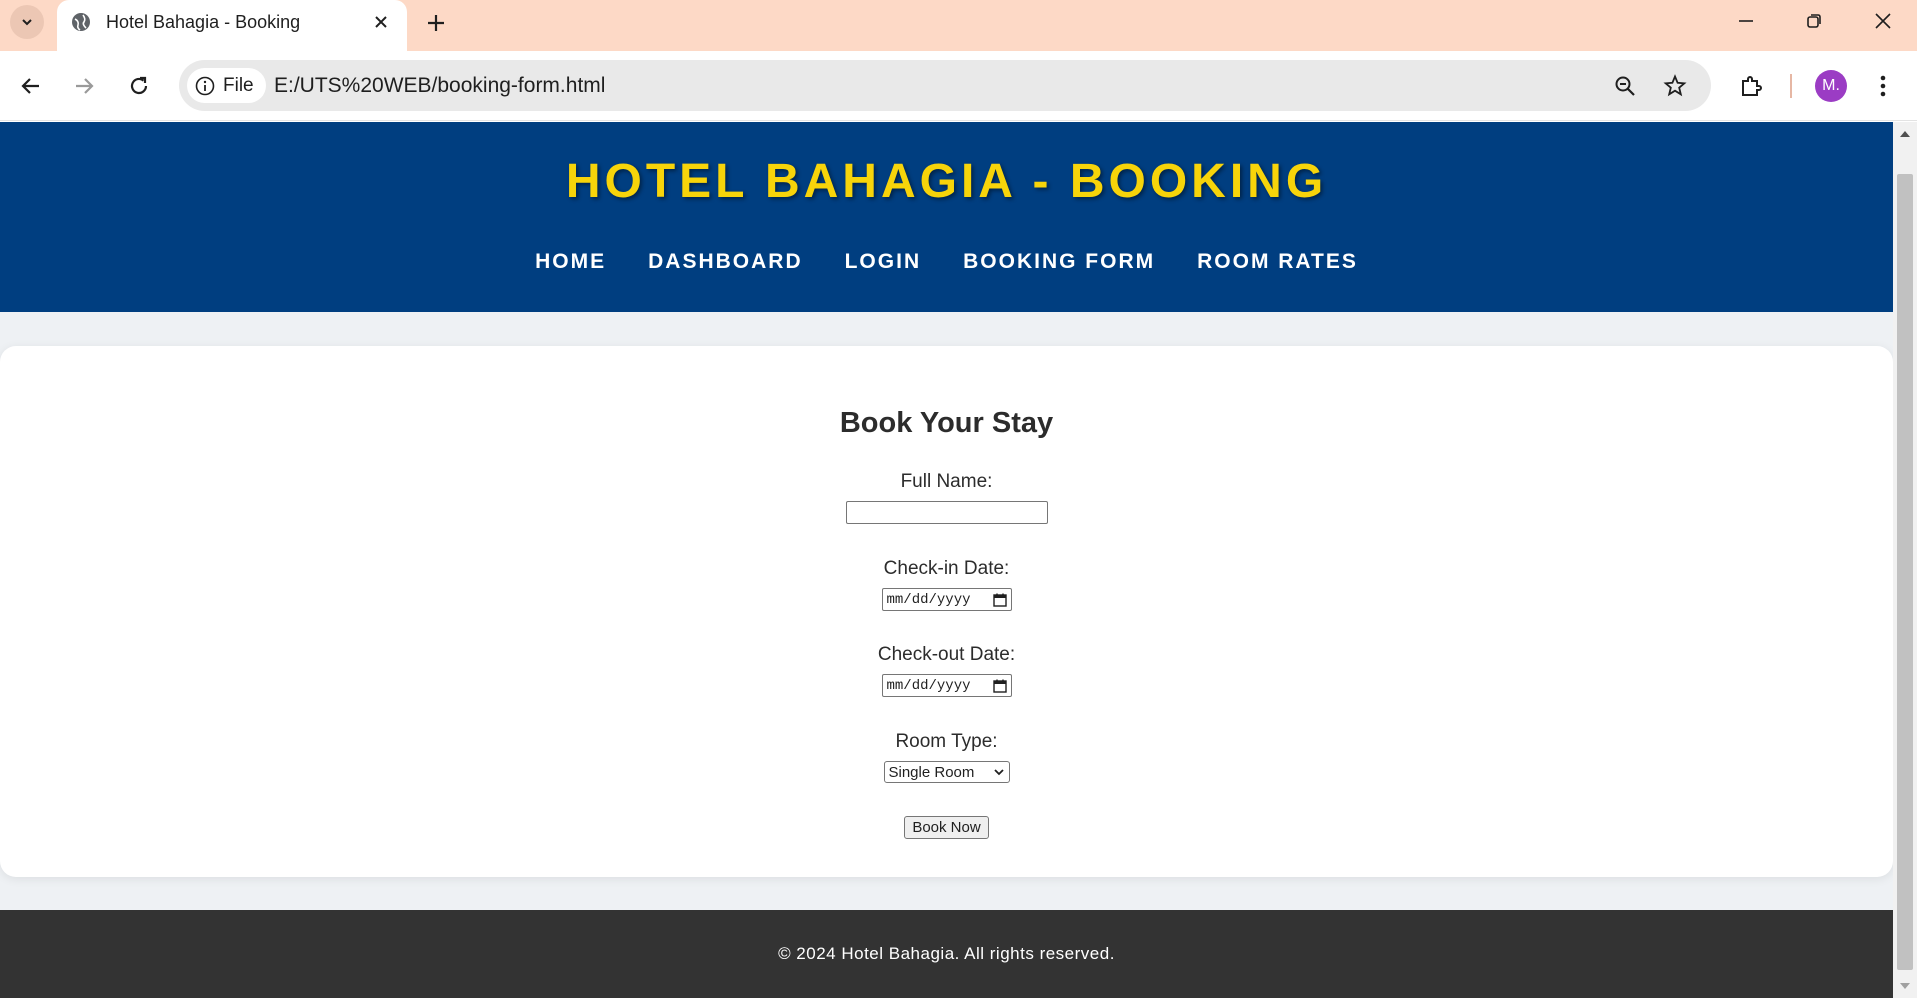 The image size is (1917, 998). I want to click on scroll-down-arrow-icon, so click(1905, 986).